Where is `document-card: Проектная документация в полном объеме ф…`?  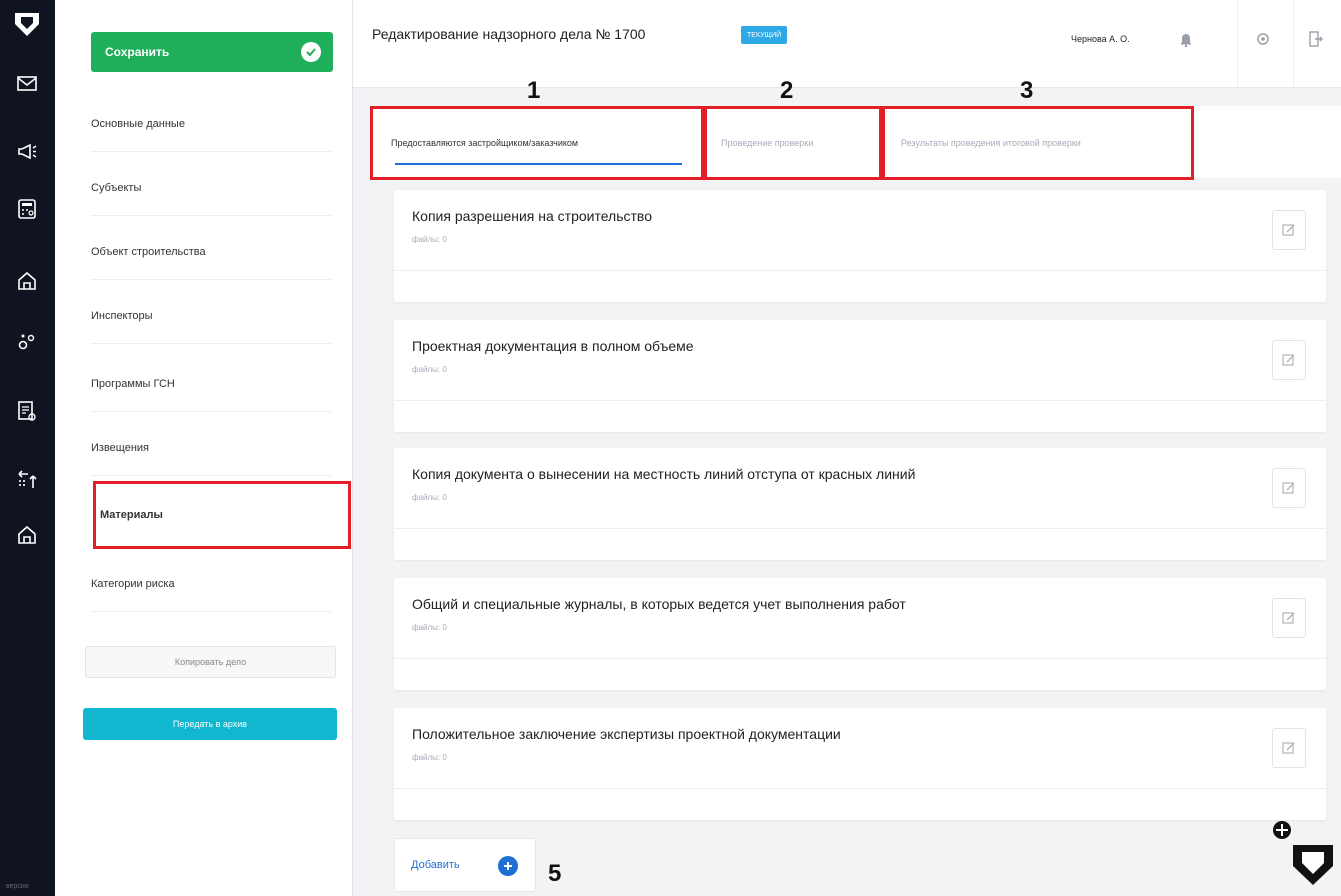
document-card: Проектная документация в полном объеме ф… is located at coordinates (860, 376).